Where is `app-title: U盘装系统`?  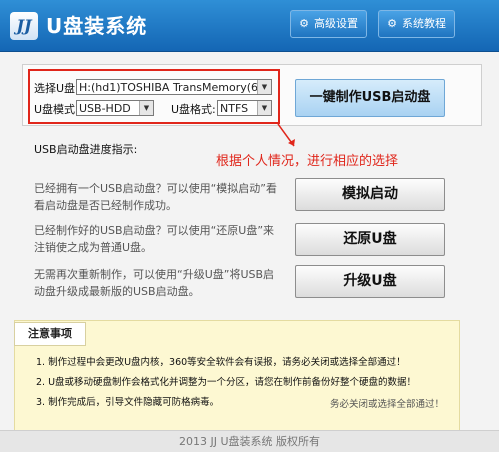
app-title: U盘装系统 is located at coordinates (97, 26).